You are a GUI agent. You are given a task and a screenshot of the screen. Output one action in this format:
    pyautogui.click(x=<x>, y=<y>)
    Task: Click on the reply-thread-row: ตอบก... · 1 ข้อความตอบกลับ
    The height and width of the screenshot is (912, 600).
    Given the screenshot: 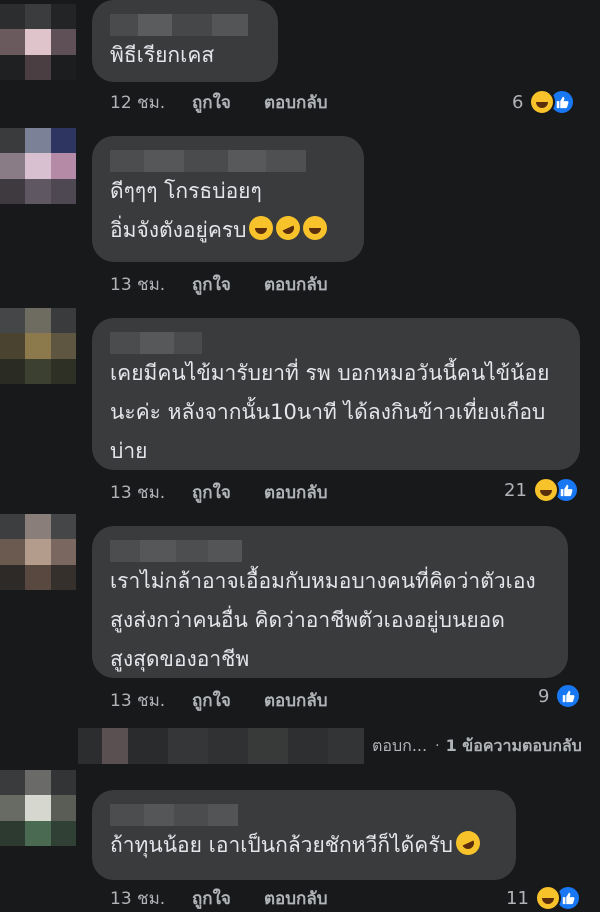 What is the action you would take?
    pyautogui.click(x=330, y=746)
    